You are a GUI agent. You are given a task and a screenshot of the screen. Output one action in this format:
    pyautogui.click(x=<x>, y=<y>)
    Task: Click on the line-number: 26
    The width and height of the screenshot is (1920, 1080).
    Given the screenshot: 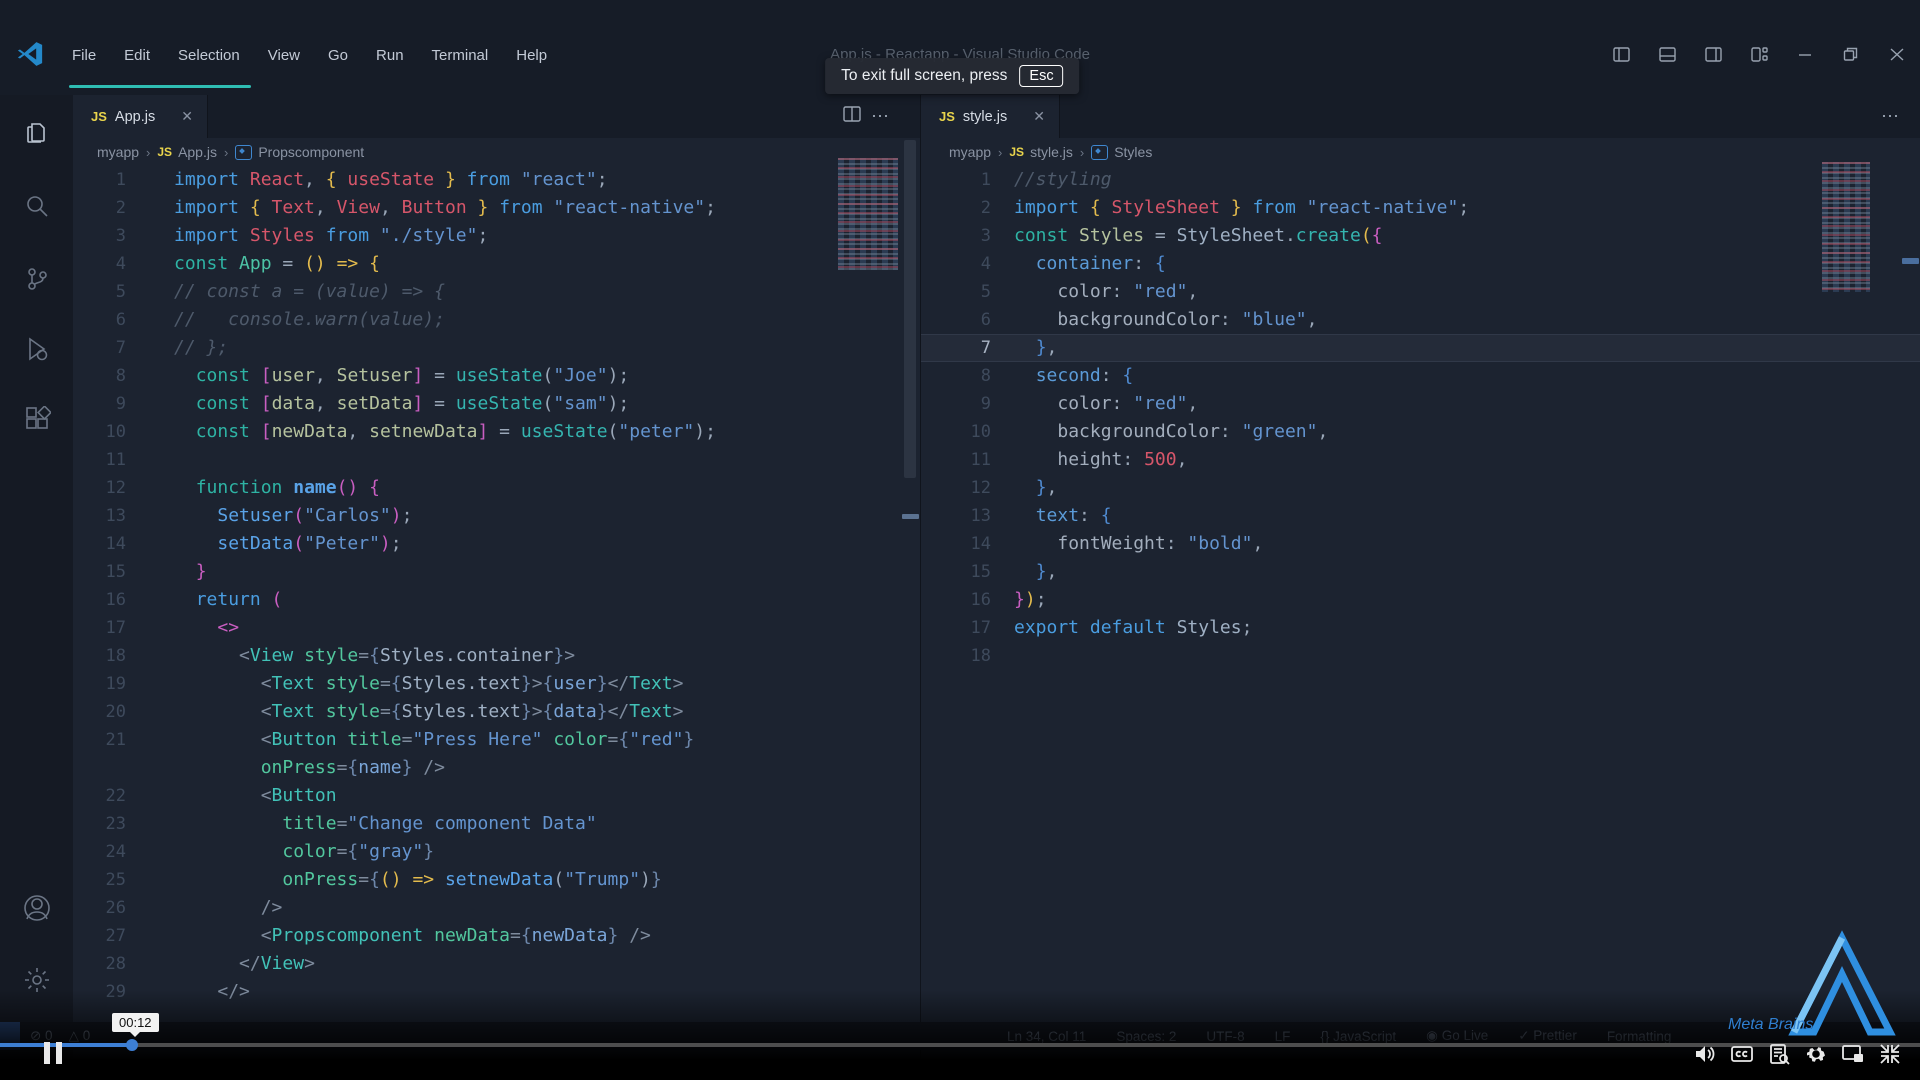 What is the action you would take?
    pyautogui.click(x=115, y=908)
    